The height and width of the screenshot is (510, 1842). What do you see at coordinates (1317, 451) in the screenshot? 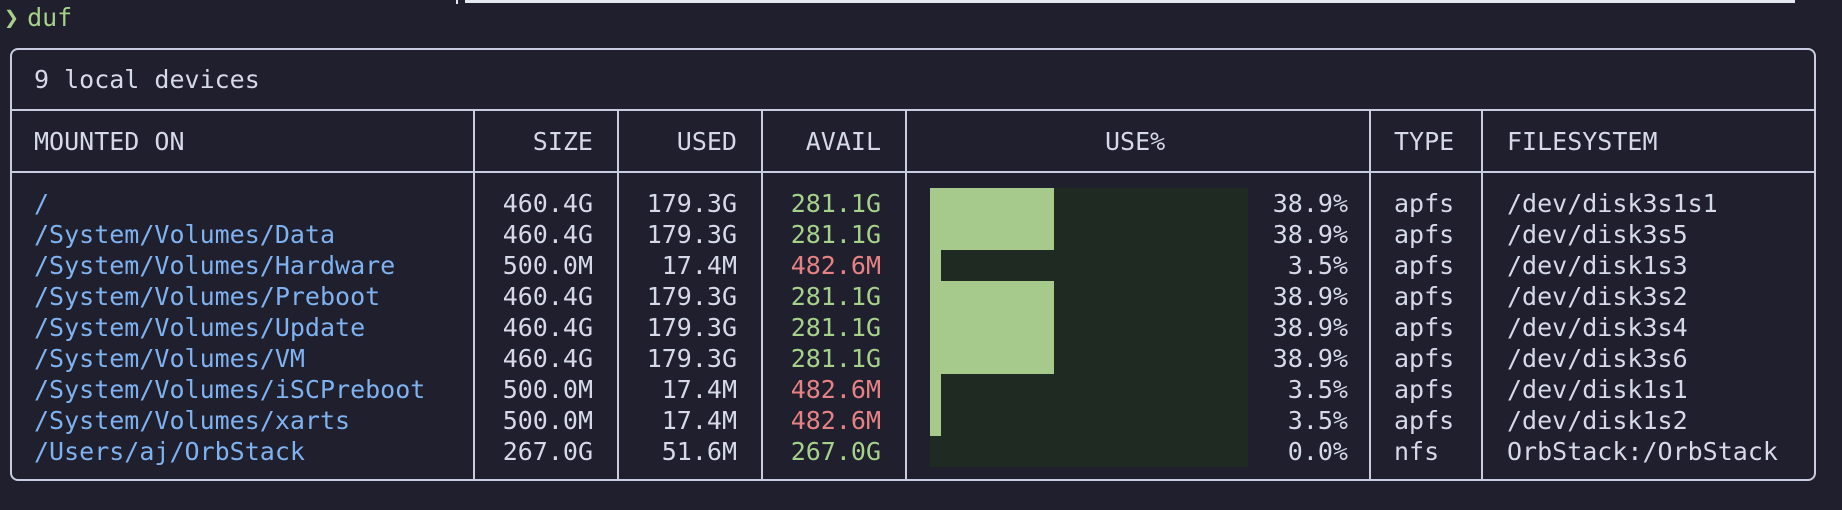
I see `use-percent-value: 0.0%` at bounding box center [1317, 451].